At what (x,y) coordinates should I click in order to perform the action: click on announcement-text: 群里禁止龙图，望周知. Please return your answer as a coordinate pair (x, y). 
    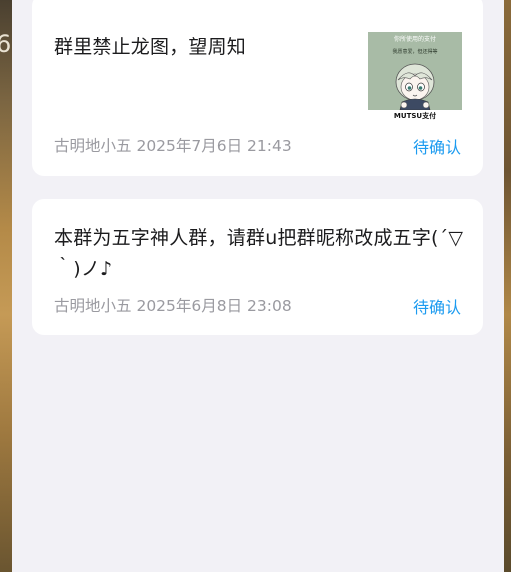
    Looking at the image, I should click on (150, 47).